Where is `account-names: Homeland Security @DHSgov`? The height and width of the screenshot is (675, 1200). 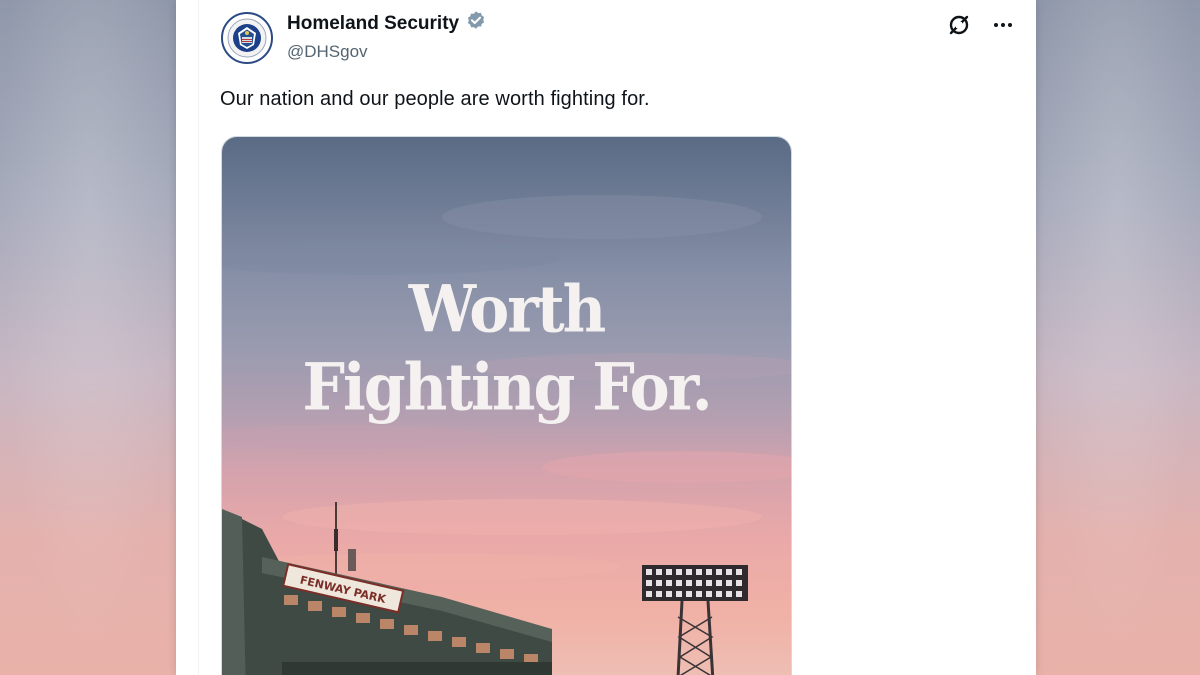
account-names: Homeland Security @DHSgov is located at coordinates (387, 36).